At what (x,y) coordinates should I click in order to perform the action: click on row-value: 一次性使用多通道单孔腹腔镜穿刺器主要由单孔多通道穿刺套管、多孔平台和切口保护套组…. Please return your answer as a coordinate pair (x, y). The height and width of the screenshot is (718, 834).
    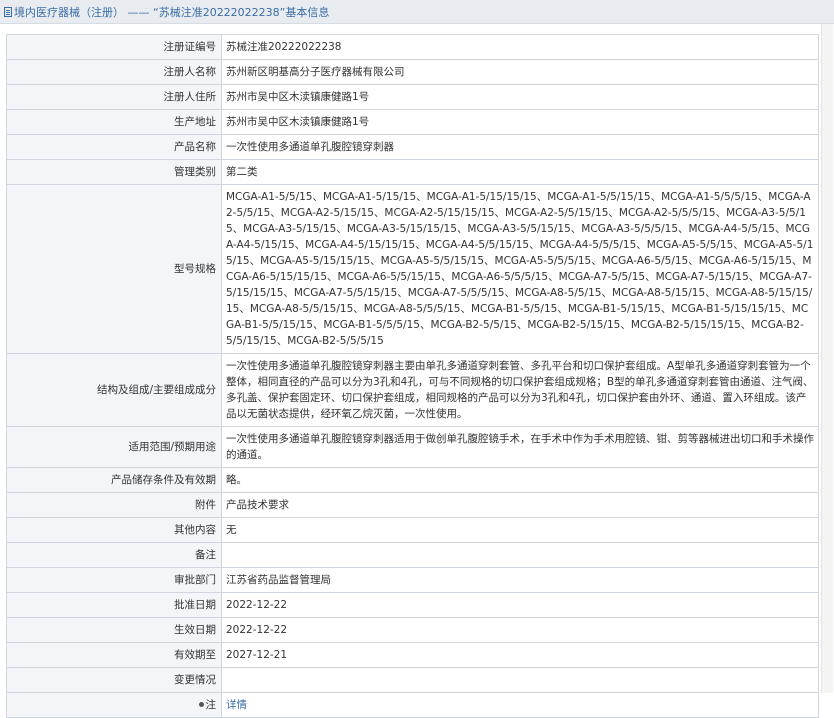
    Looking at the image, I should click on (520, 390).